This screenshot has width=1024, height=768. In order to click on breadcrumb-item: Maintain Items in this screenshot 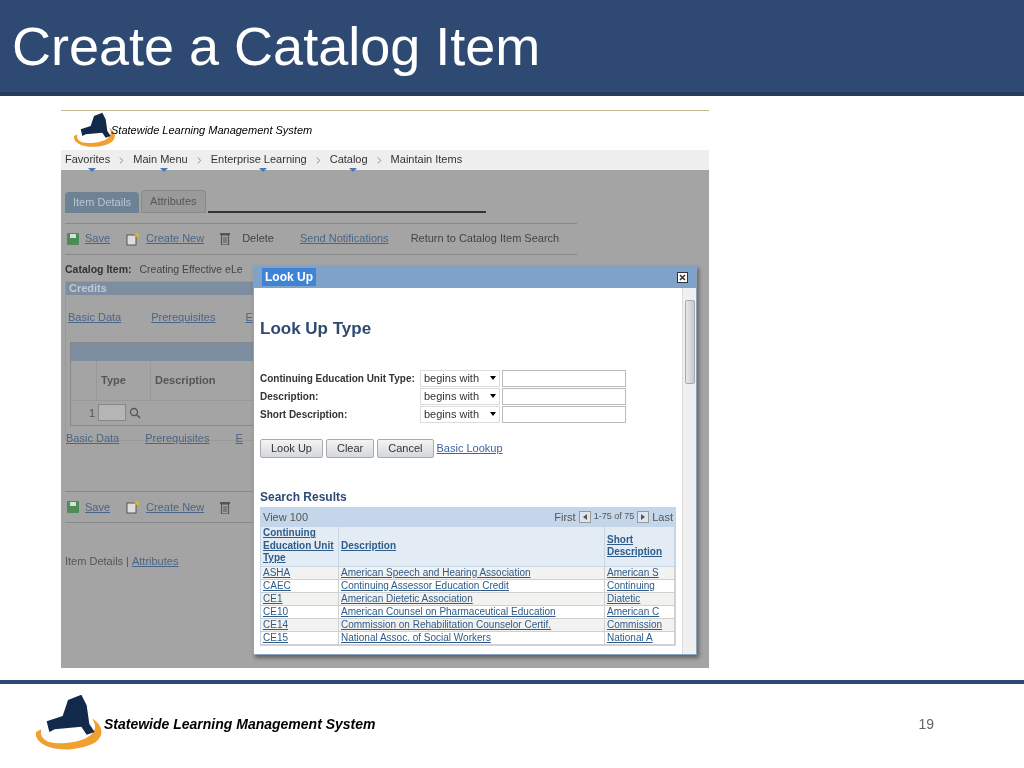, I will do `click(426, 160)`.